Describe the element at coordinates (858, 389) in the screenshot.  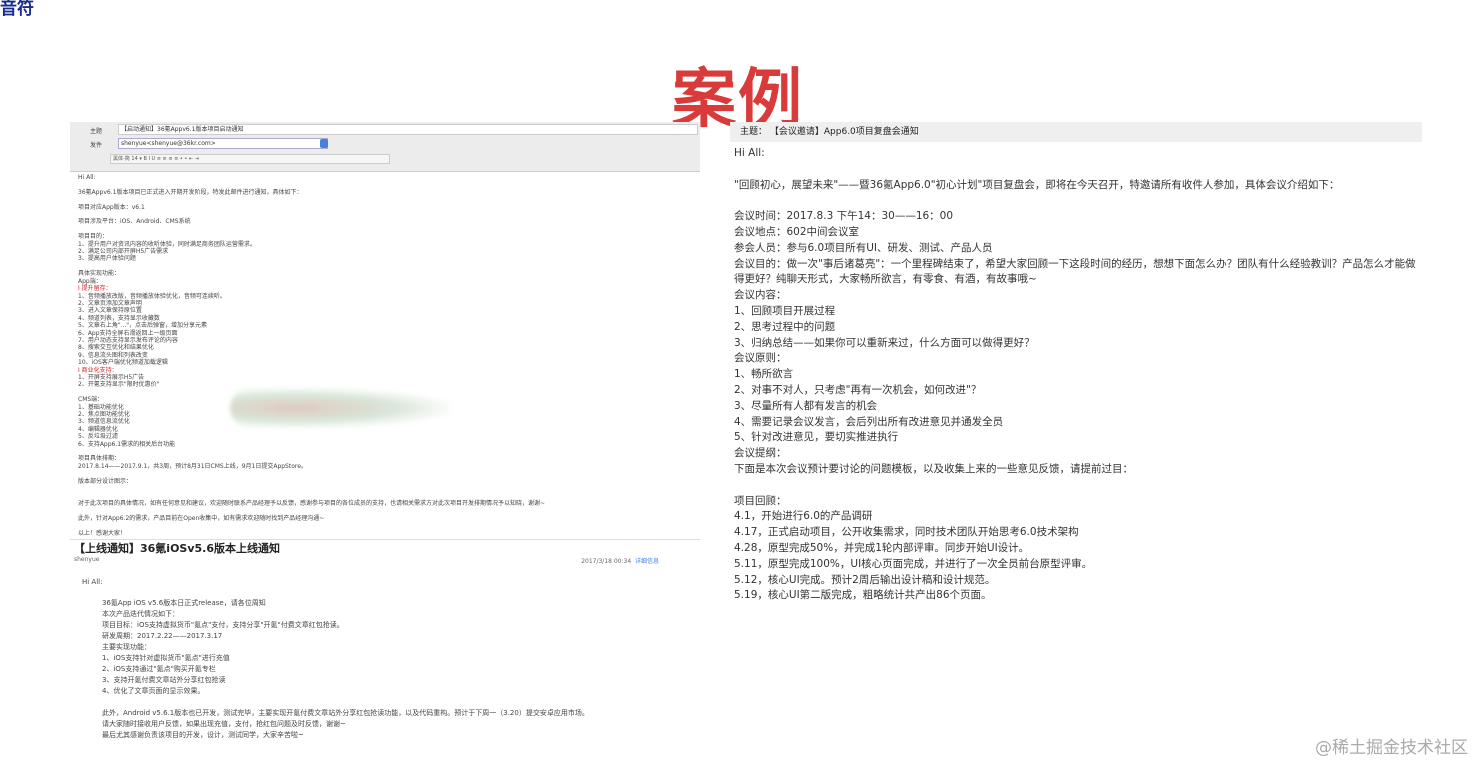
I see `meeting-line: 2、对事不对人，只考虑"再有一次机会，如何改进"？` at that location.